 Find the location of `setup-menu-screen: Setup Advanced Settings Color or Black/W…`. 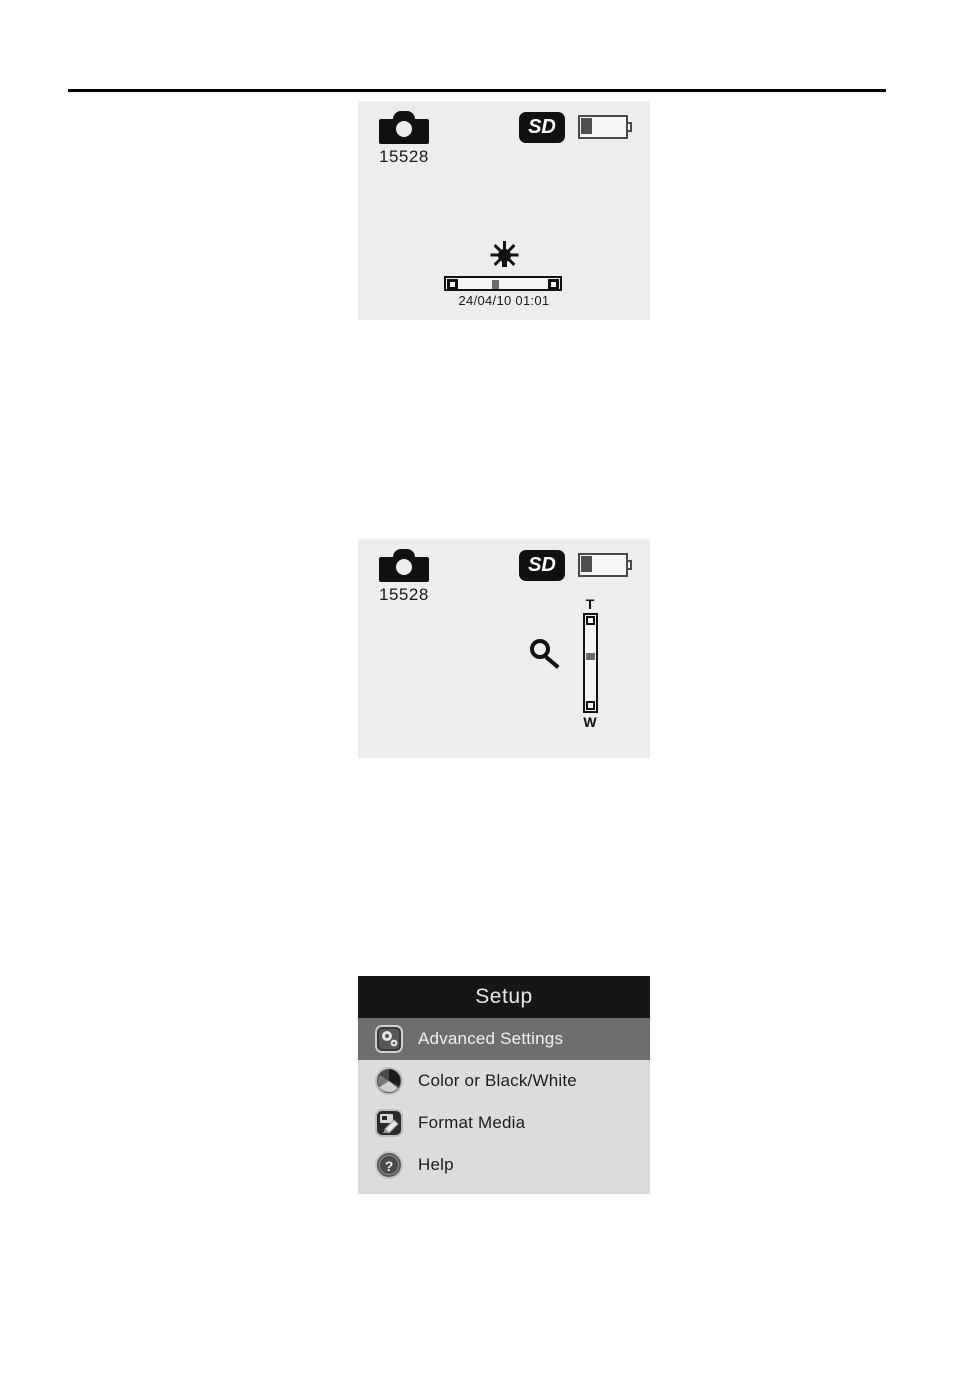

setup-menu-screen: Setup Advanced Settings Color or Black/W… is located at coordinates (504, 1085).